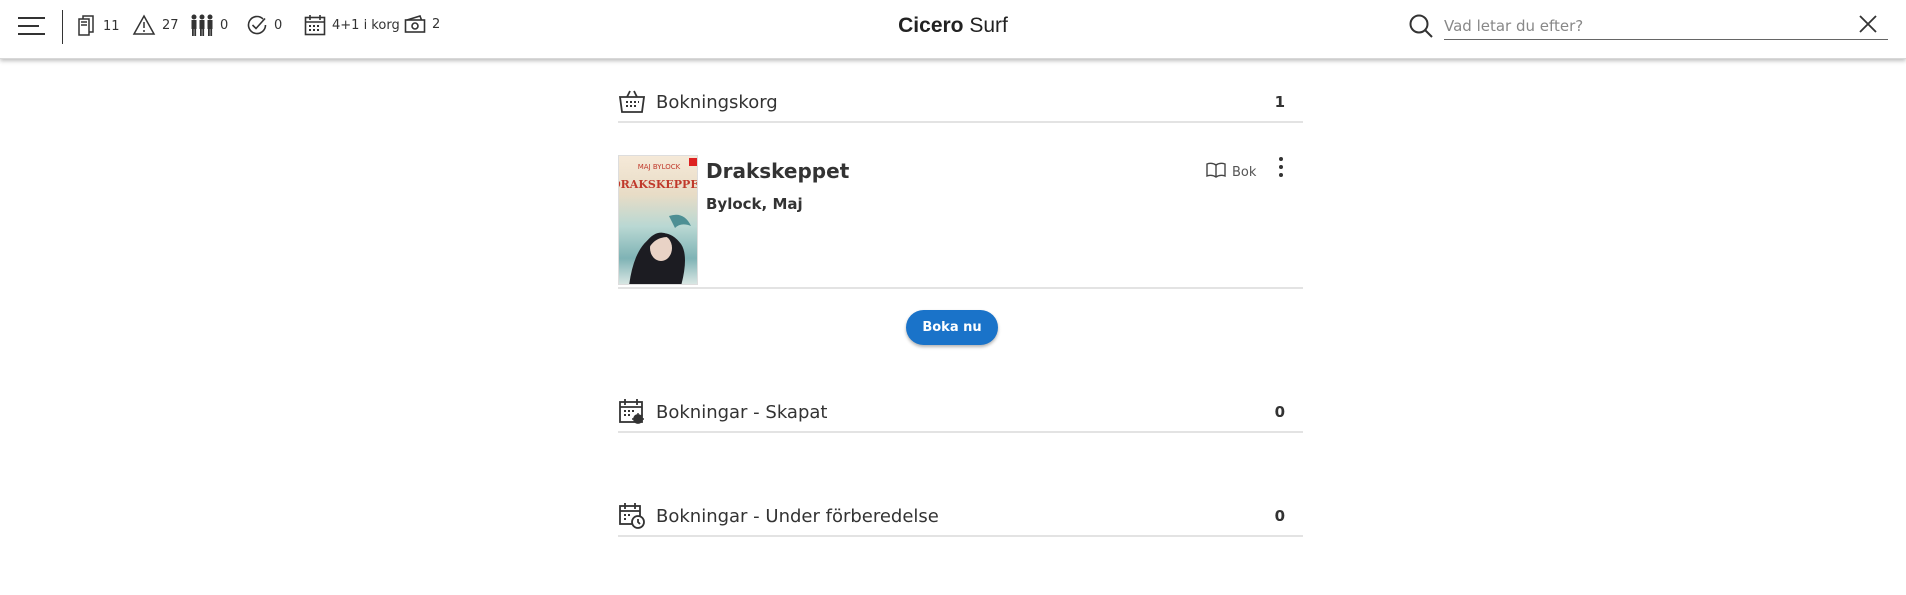 The height and width of the screenshot is (595, 1906). Describe the element at coordinates (1421, 28) in the screenshot. I see `search-icon` at that location.